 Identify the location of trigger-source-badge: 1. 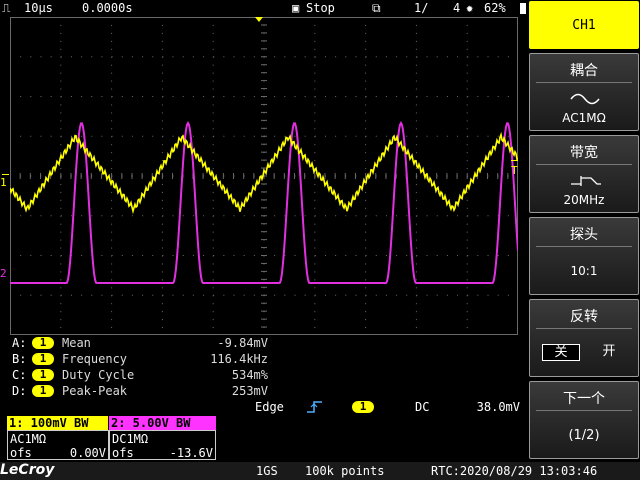
(363, 407).